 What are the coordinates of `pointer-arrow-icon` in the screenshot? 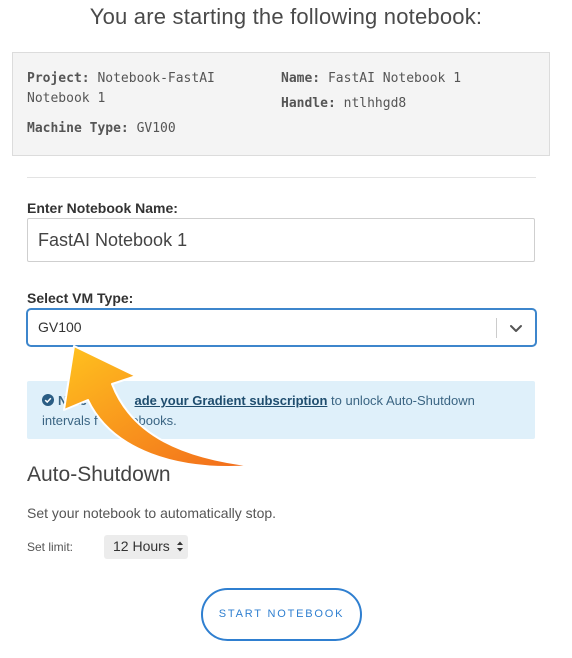 It's located at (159, 406).